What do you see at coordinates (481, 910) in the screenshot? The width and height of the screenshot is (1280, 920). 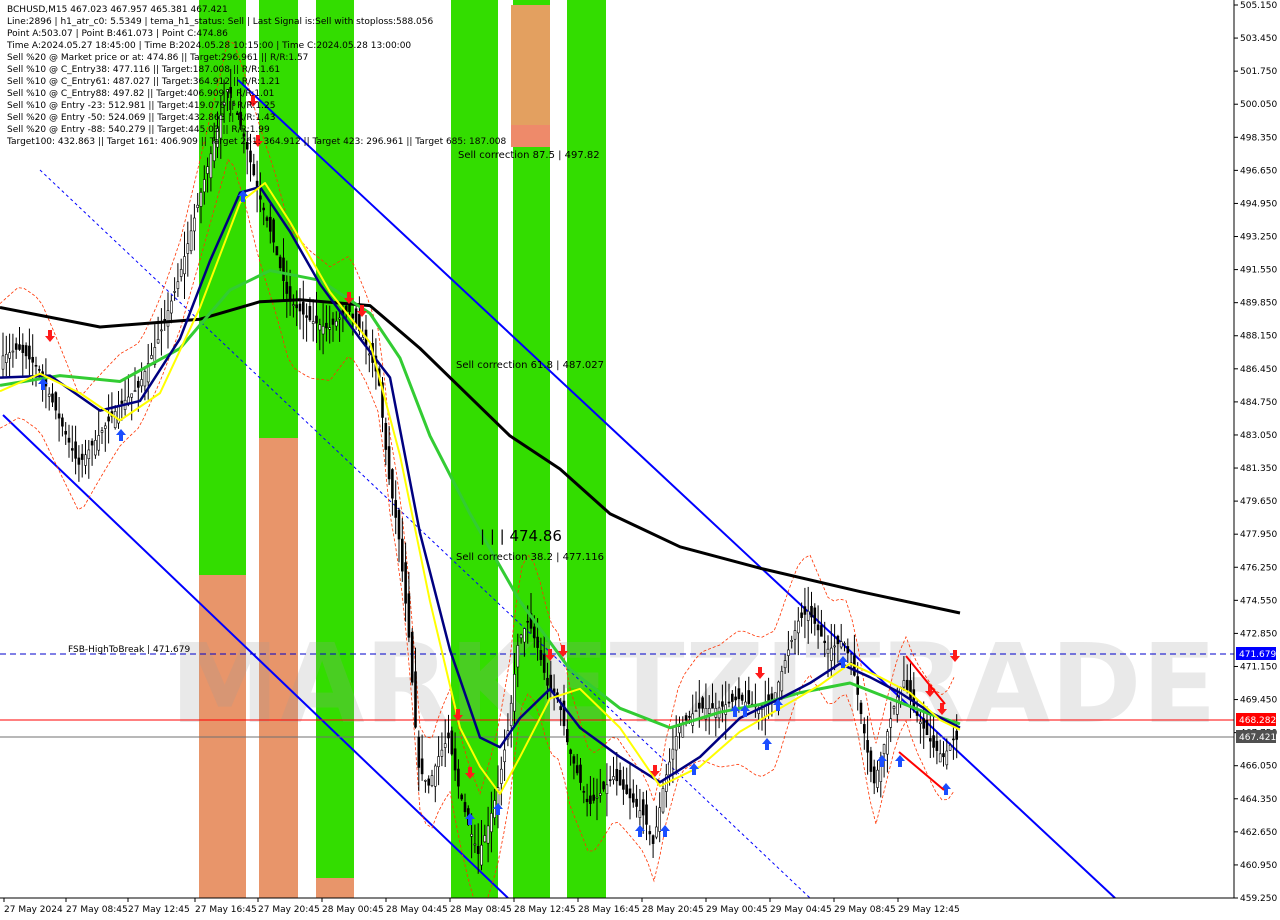 I see `time-tick-label: 28 May 08:45` at bounding box center [481, 910].